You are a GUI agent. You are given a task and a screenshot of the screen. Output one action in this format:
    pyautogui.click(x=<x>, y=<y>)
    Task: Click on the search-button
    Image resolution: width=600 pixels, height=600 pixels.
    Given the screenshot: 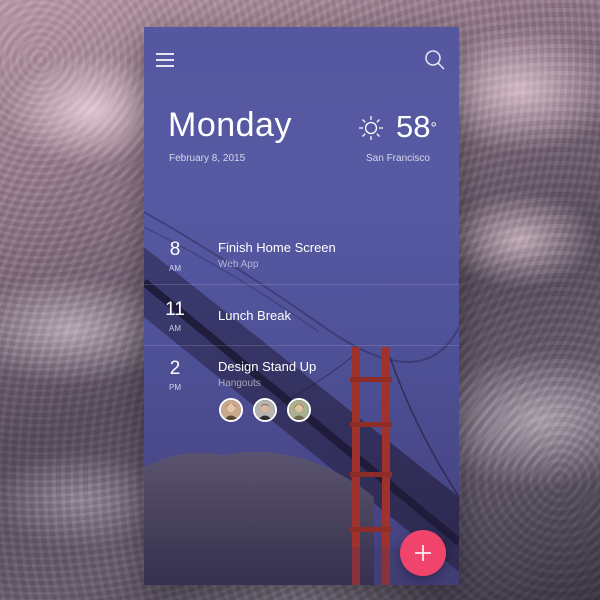 What is the action you would take?
    pyautogui.click(x=435, y=60)
    